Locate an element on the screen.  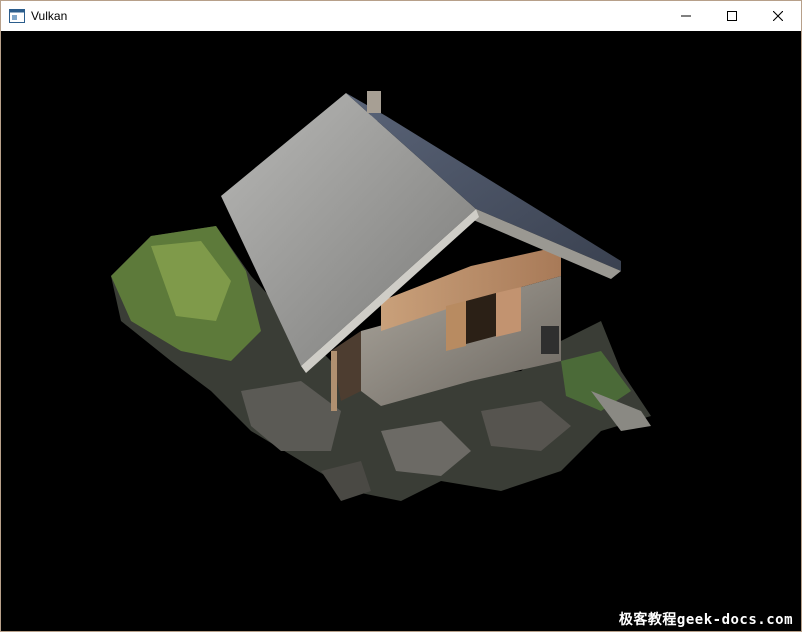
watermark-text: 极客教程geek-docs.com is located at coordinates (705, 620).